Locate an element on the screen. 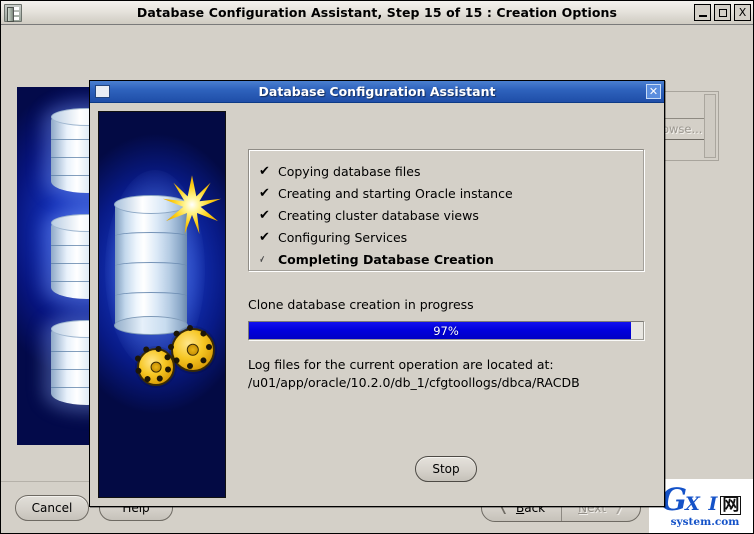  list-item: ✔ Configuring Services is located at coordinates (445, 237).